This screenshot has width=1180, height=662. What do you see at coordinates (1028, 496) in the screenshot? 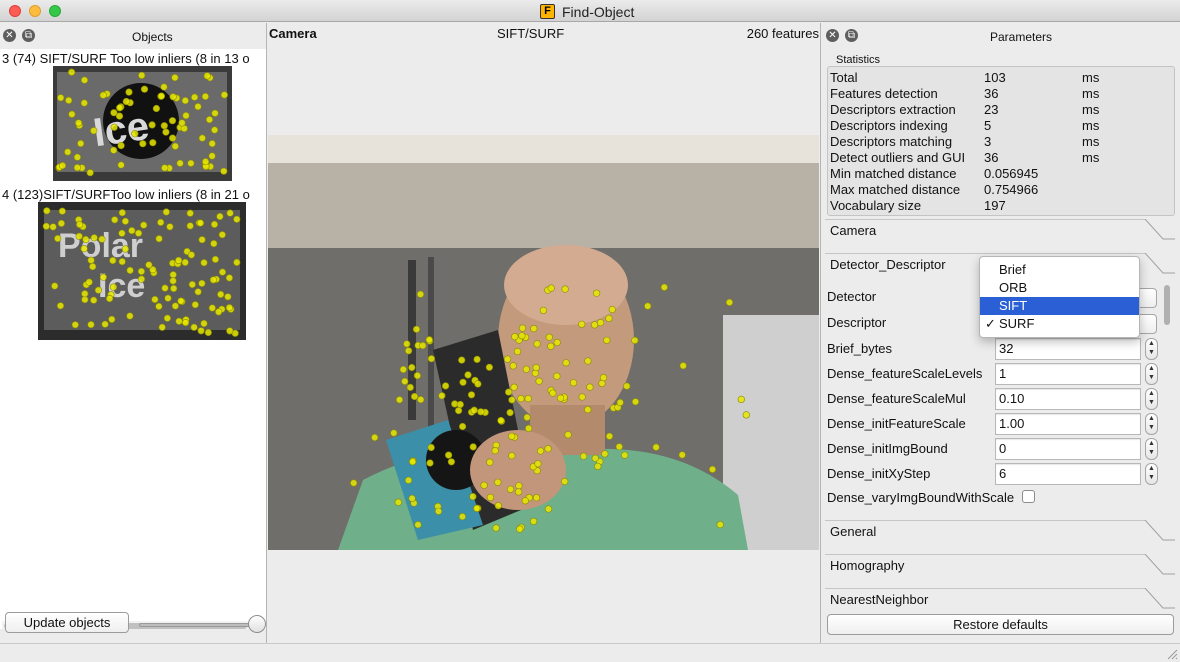
I see `dense-vary-img-bound-checkbox` at bounding box center [1028, 496].